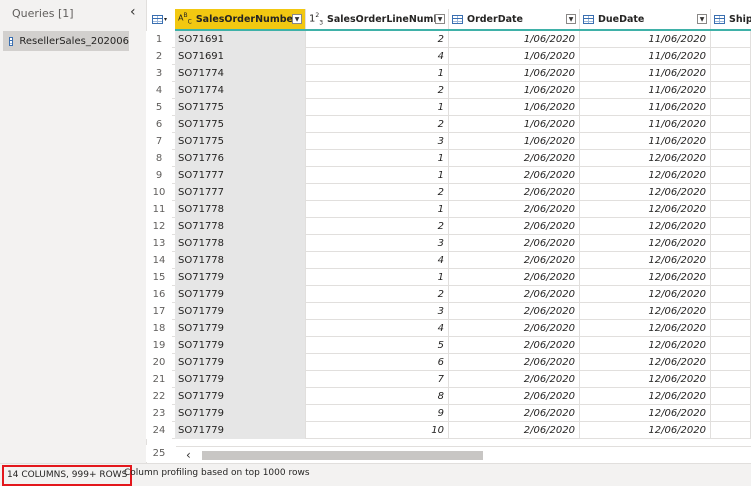 This screenshot has height=486, width=751. I want to click on cell-salesorderlinenumber: 5, so click(377, 345).